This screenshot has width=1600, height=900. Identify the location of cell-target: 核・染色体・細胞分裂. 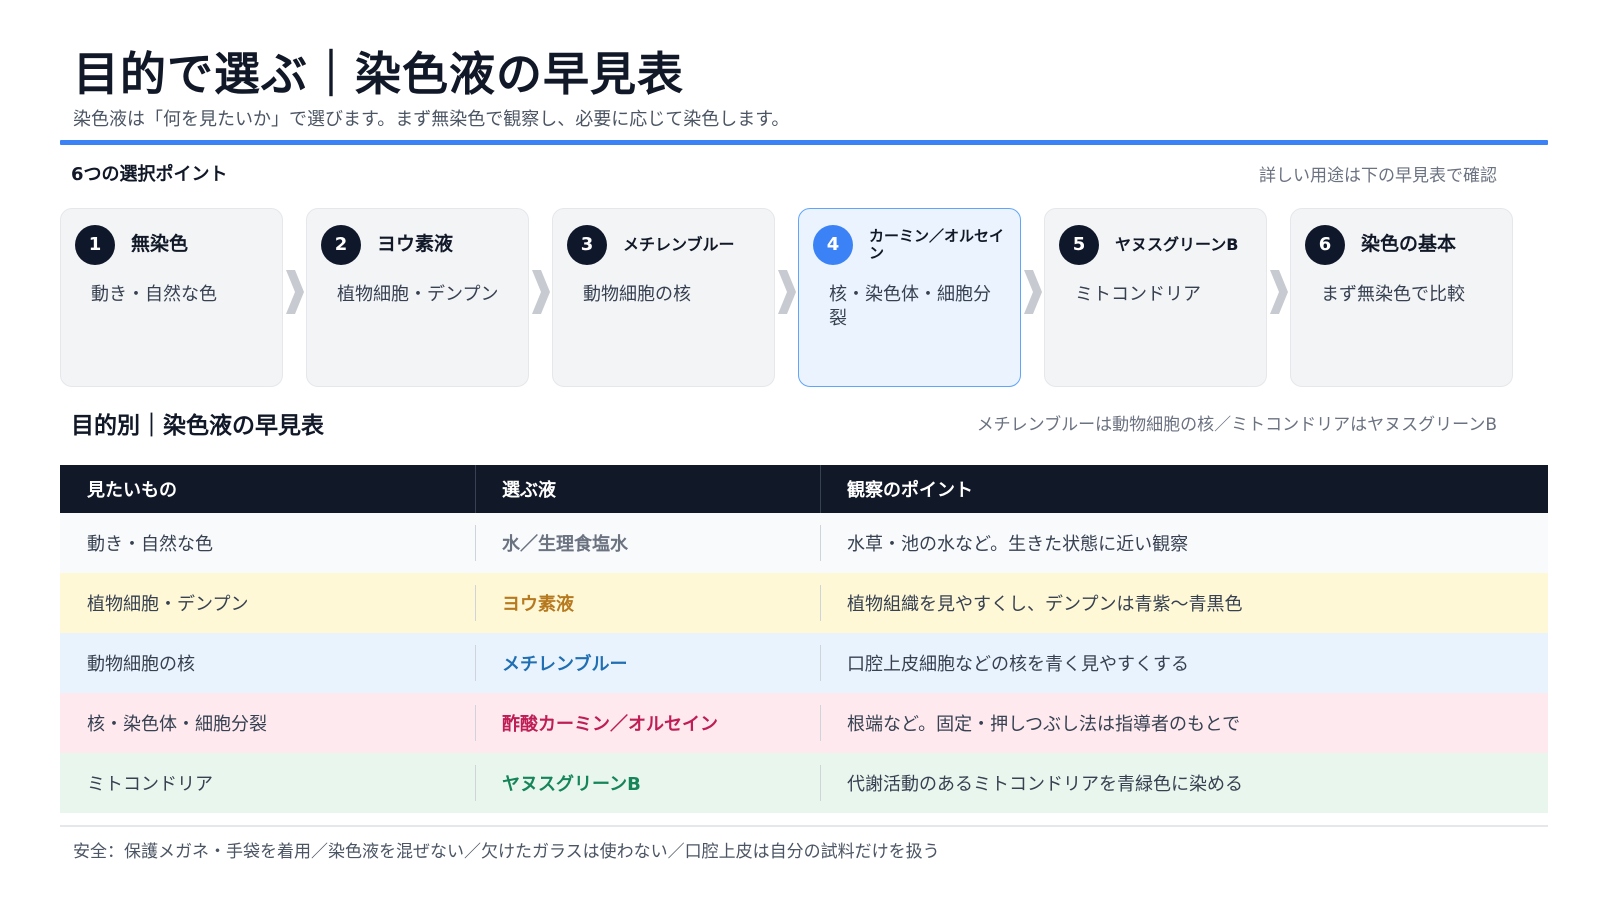
(177, 724).